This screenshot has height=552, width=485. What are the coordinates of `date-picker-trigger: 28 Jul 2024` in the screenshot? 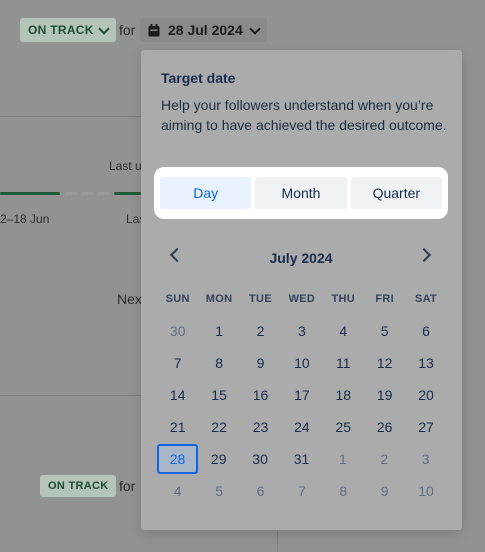 It's located at (203, 30).